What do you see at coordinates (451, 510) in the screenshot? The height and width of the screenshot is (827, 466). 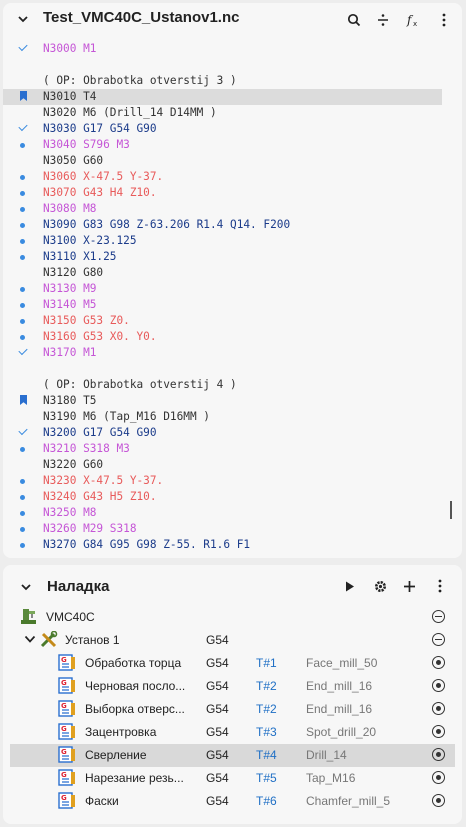 I see `scrollbar-thumb` at bounding box center [451, 510].